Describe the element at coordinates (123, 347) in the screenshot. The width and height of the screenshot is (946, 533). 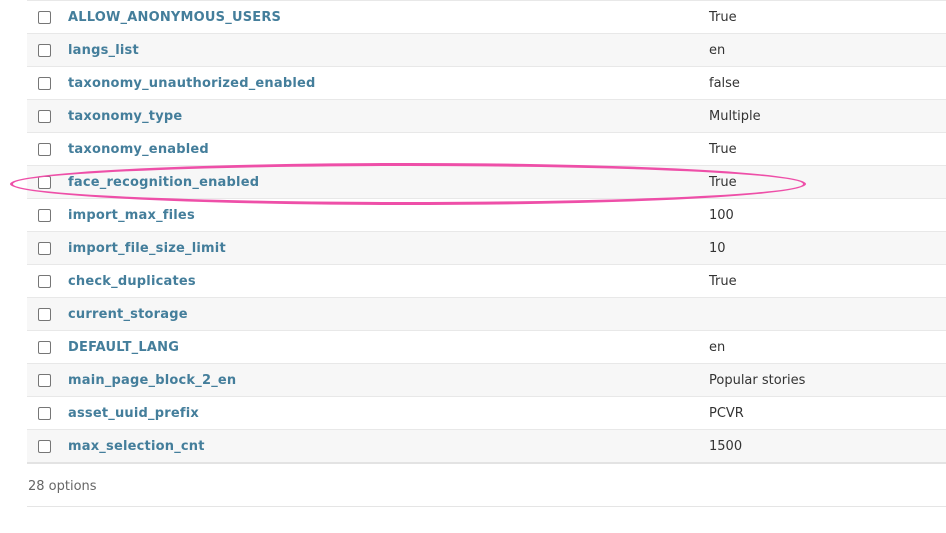
I see `option-name-link: DEFAULT_LANG` at that location.